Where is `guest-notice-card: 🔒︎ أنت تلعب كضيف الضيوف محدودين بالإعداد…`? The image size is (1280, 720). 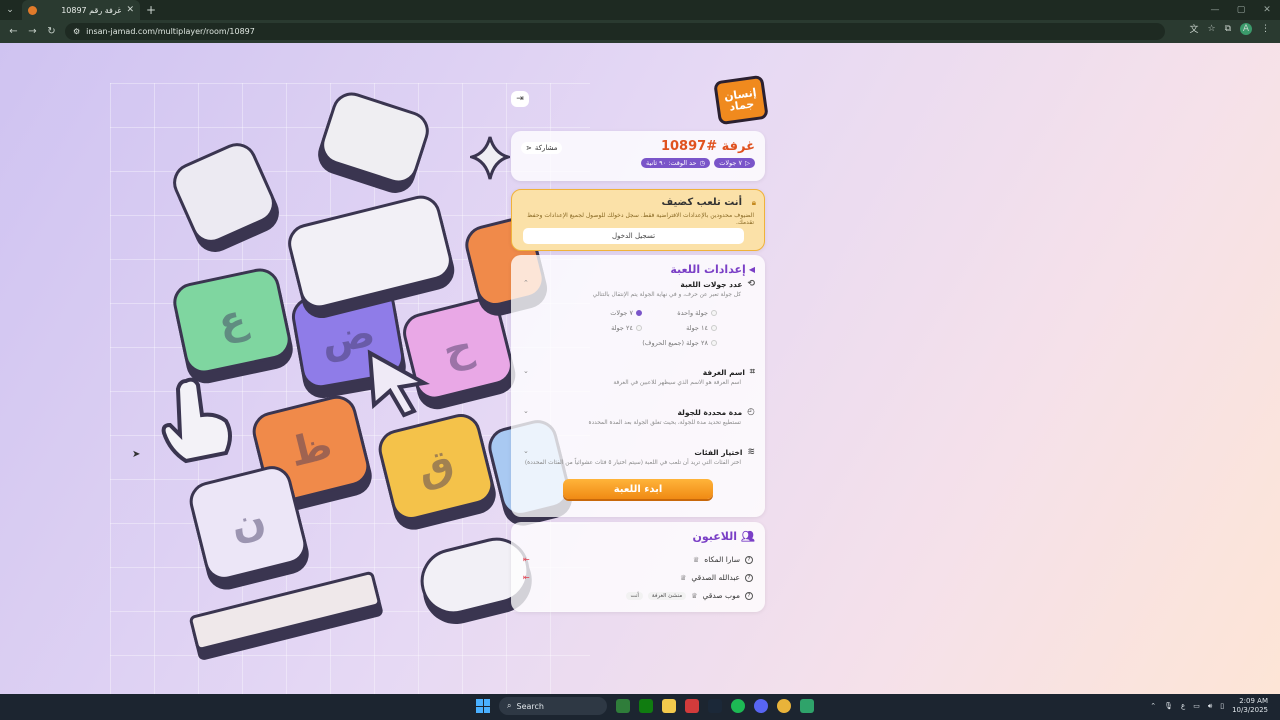
guest-notice-card: 🔒︎ أنت تلعب كضيف الضيوف محدودين بالإعداد… is located at coordinates (638, 220).